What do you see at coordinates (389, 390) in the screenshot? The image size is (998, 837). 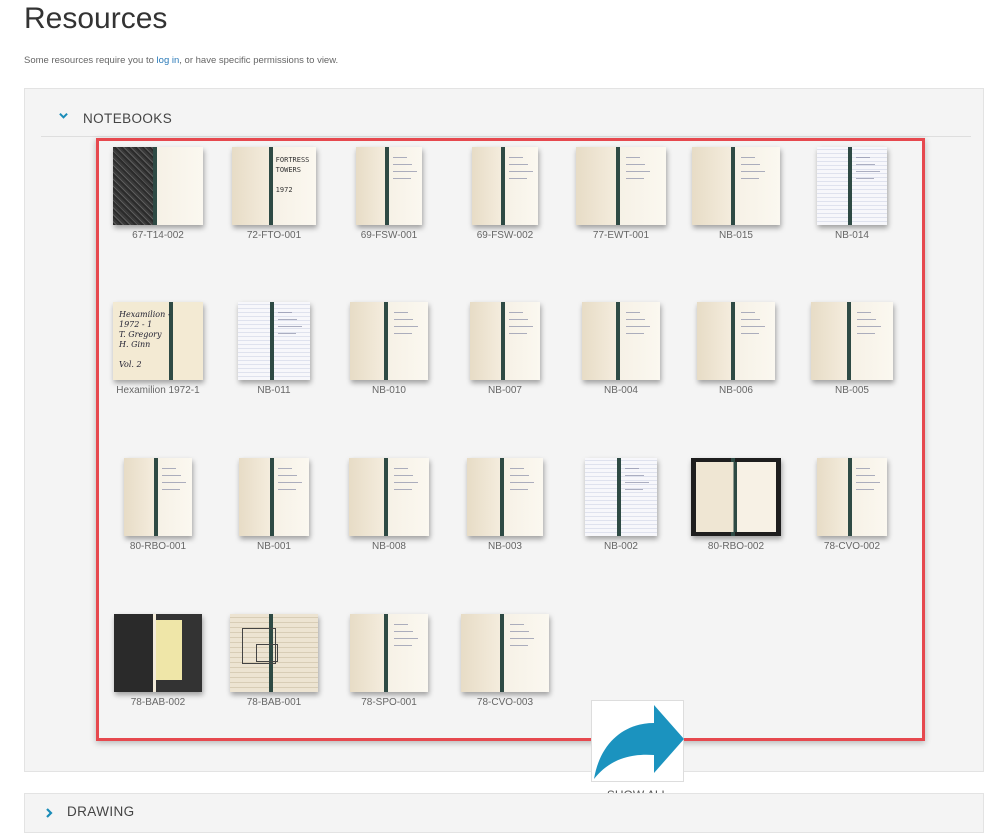 I see `notebook-label: NB-010` at bounding box center [389, 390].